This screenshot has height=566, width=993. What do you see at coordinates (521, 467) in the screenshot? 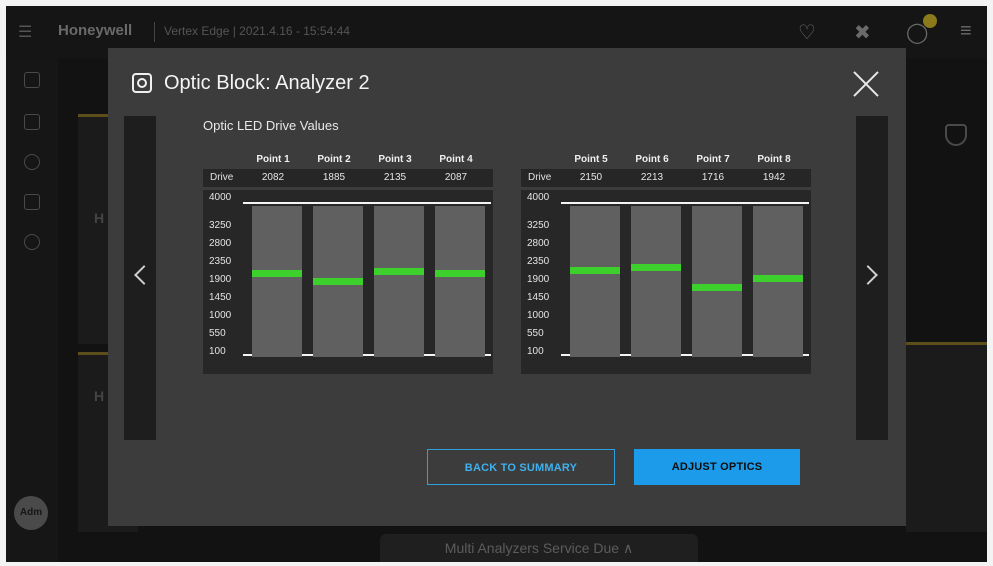
I see `back-to-summary-button: BACK TO SUMMARY` at bounding box center [521, 467].